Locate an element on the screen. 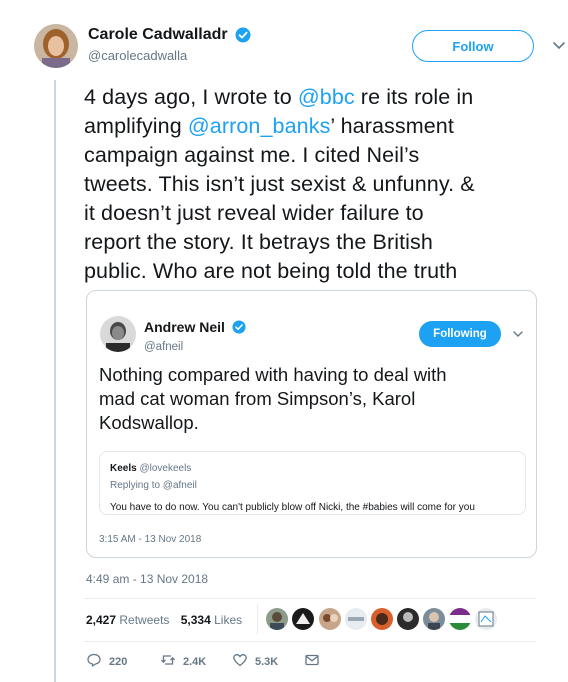 The width and height of the screenshot is (568, 682). quoted-timestamp: 3:15 AM - 13 Nov 2018 is located at coordinates (150, 539).